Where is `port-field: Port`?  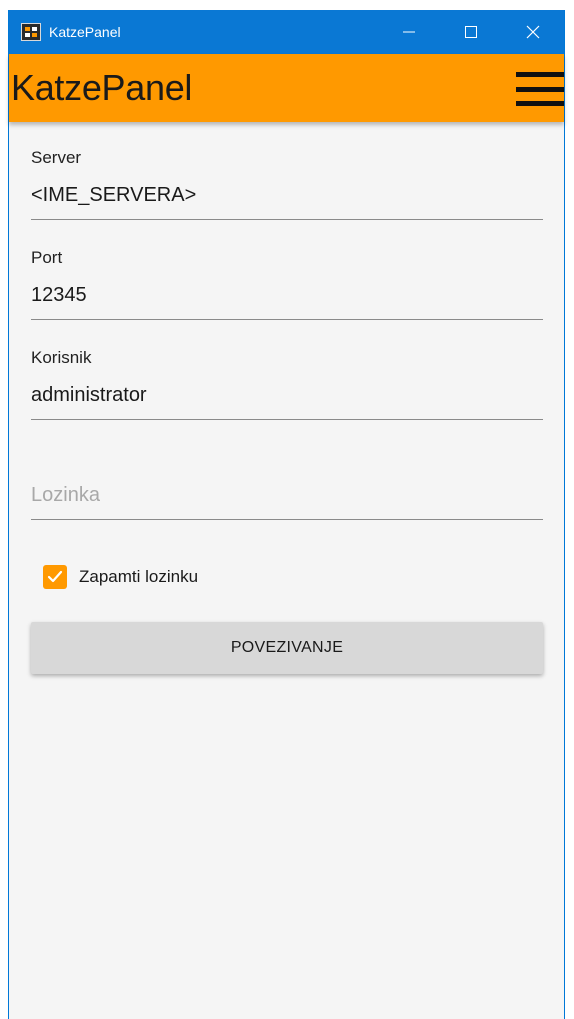 port-field: Port is located at coordinates (287, 272).